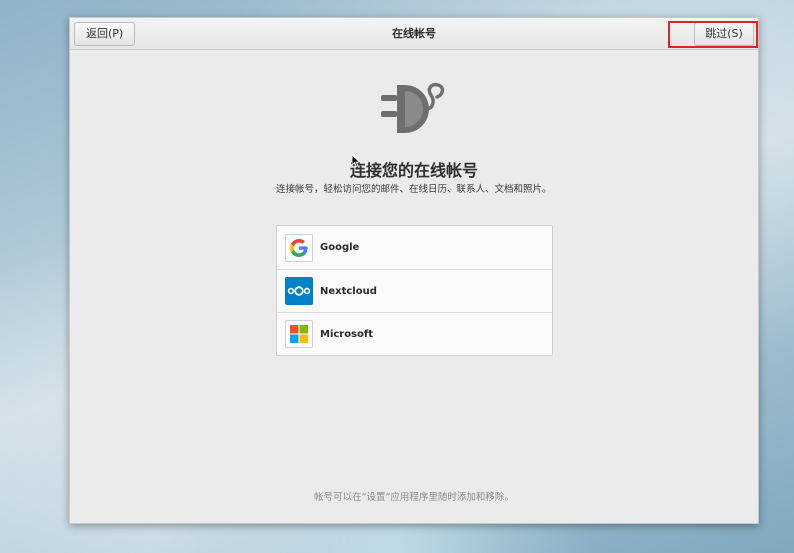 The width and height of the screenshot is (794, 553). I want to click on footer-note: 帐号可以在“设置”应用程序里随时添加和移除。, so click(414, 497).